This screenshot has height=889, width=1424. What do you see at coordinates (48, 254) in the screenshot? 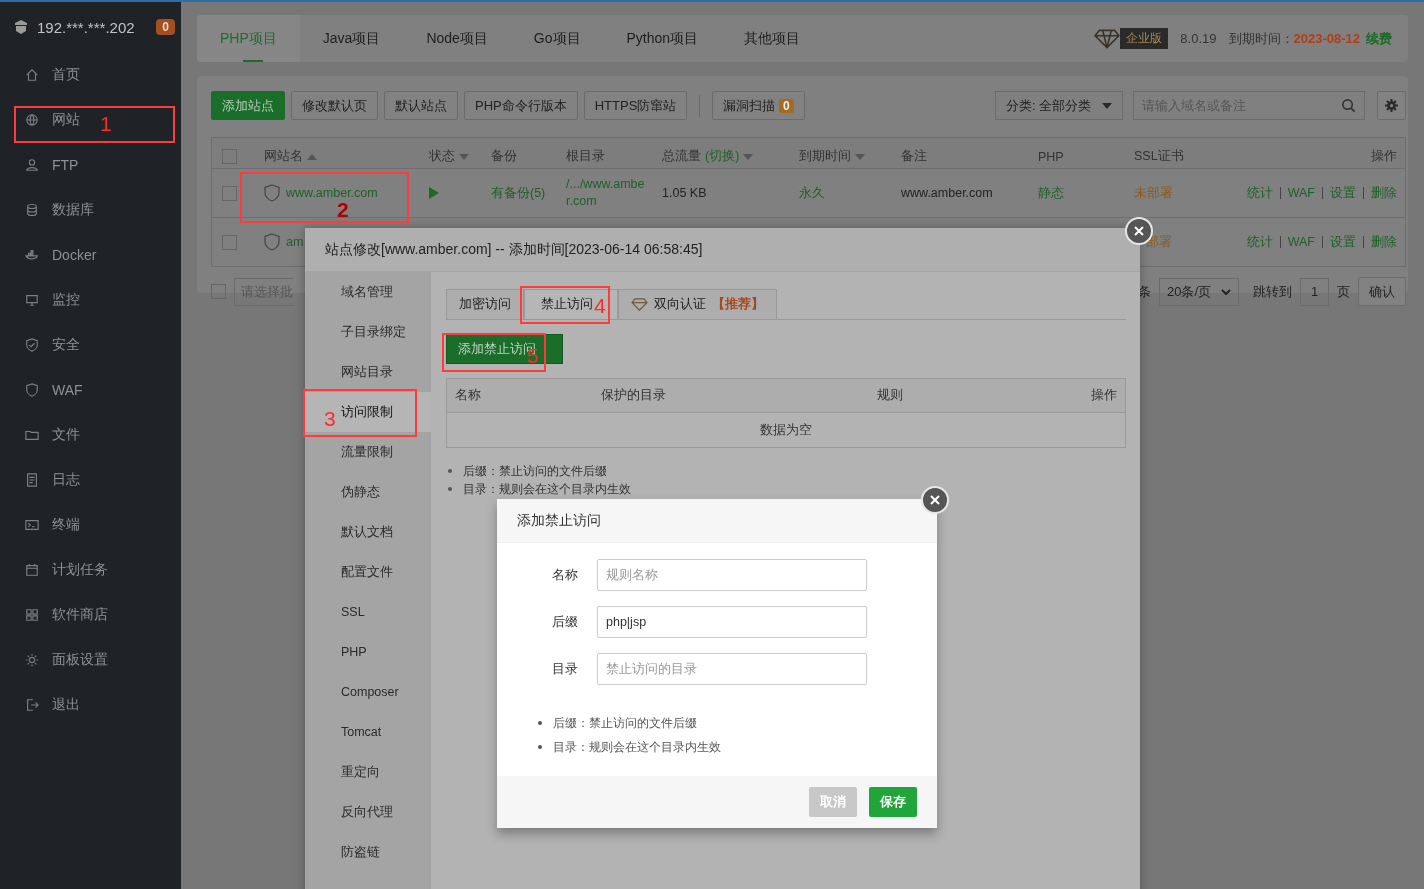
I see `sidebar-item: Docker` at bounding box center [48, 254].